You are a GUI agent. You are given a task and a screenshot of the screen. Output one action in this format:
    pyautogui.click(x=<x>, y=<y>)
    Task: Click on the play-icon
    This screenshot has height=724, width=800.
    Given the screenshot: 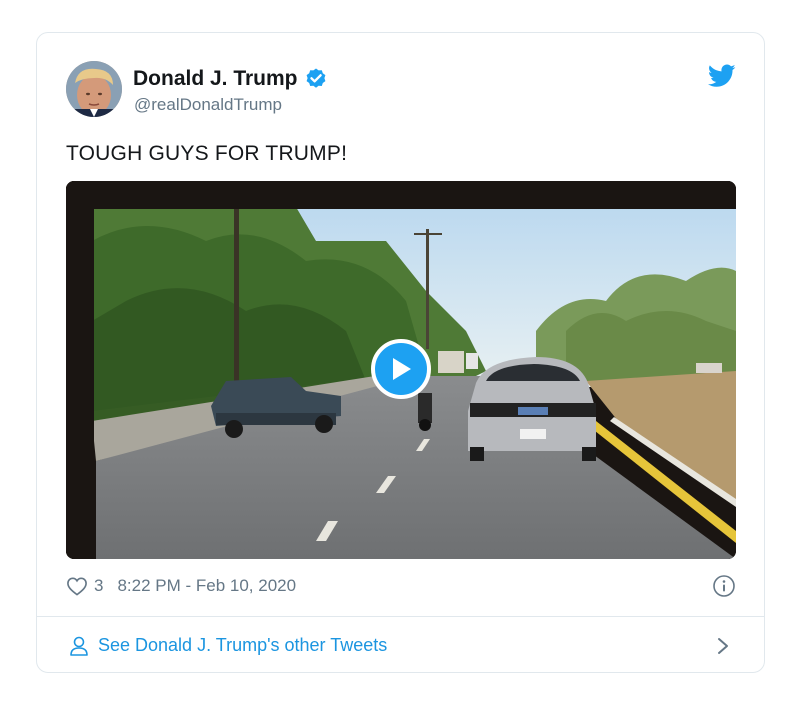 What is the action you would take?
    pyautogui.click(x=402, y=369)
    